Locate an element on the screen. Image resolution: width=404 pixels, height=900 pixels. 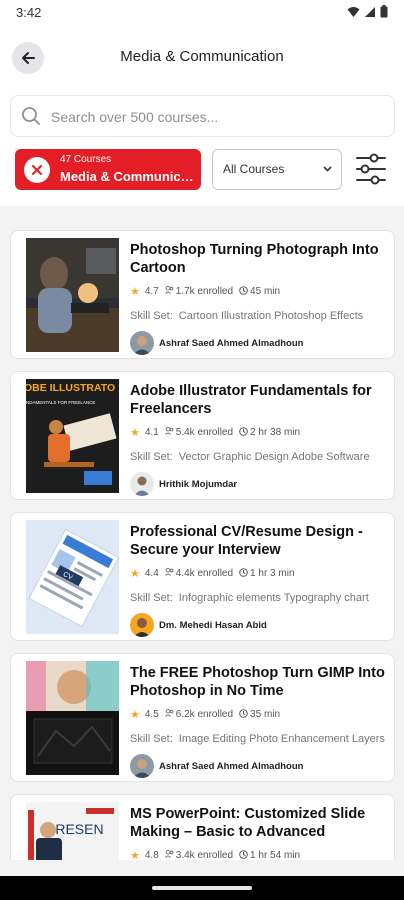
status-bar: 3:42 is located at coordinates (202, 13).